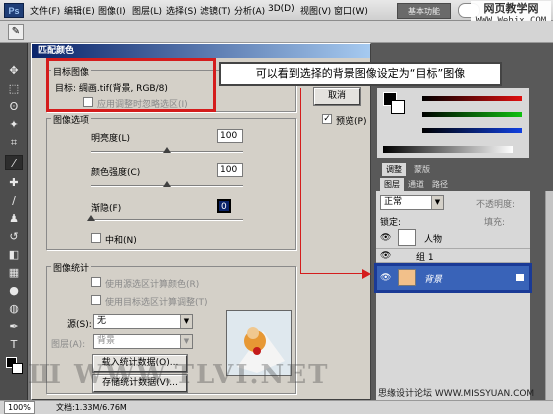  Describe the element at coordinates (14, 344) in the screenshot. I see `type-tool-icon: T` at that location.